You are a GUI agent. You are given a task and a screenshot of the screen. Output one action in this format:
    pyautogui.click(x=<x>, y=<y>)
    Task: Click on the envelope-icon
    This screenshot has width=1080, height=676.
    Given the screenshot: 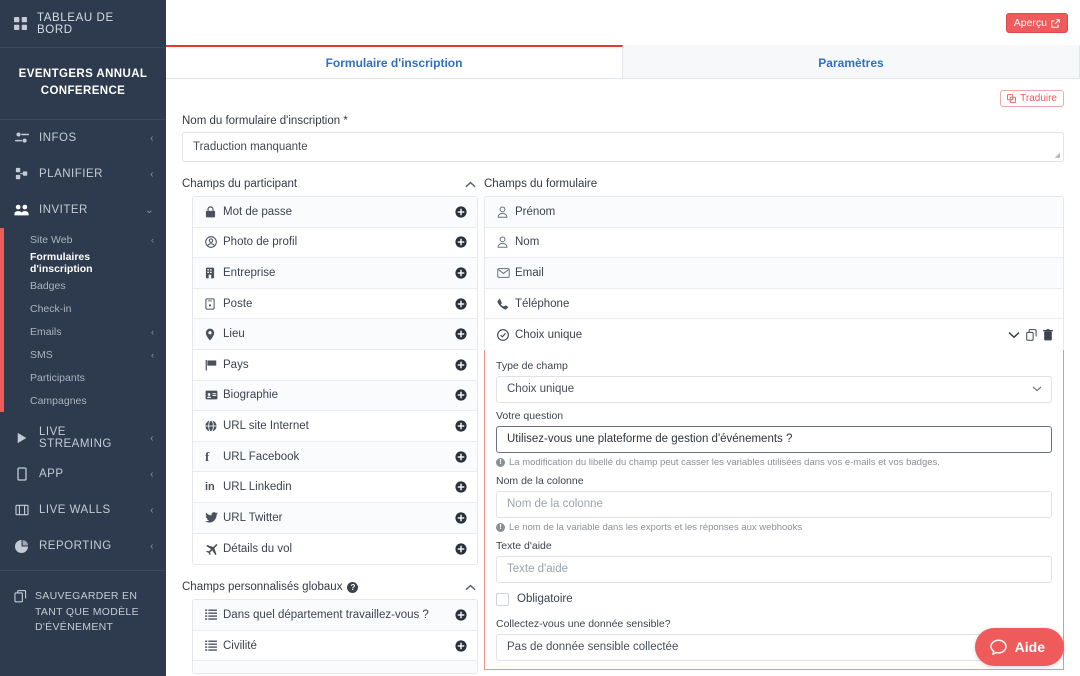 What is the action you would take?
    pyautogui.click(x=506, y=273)
    